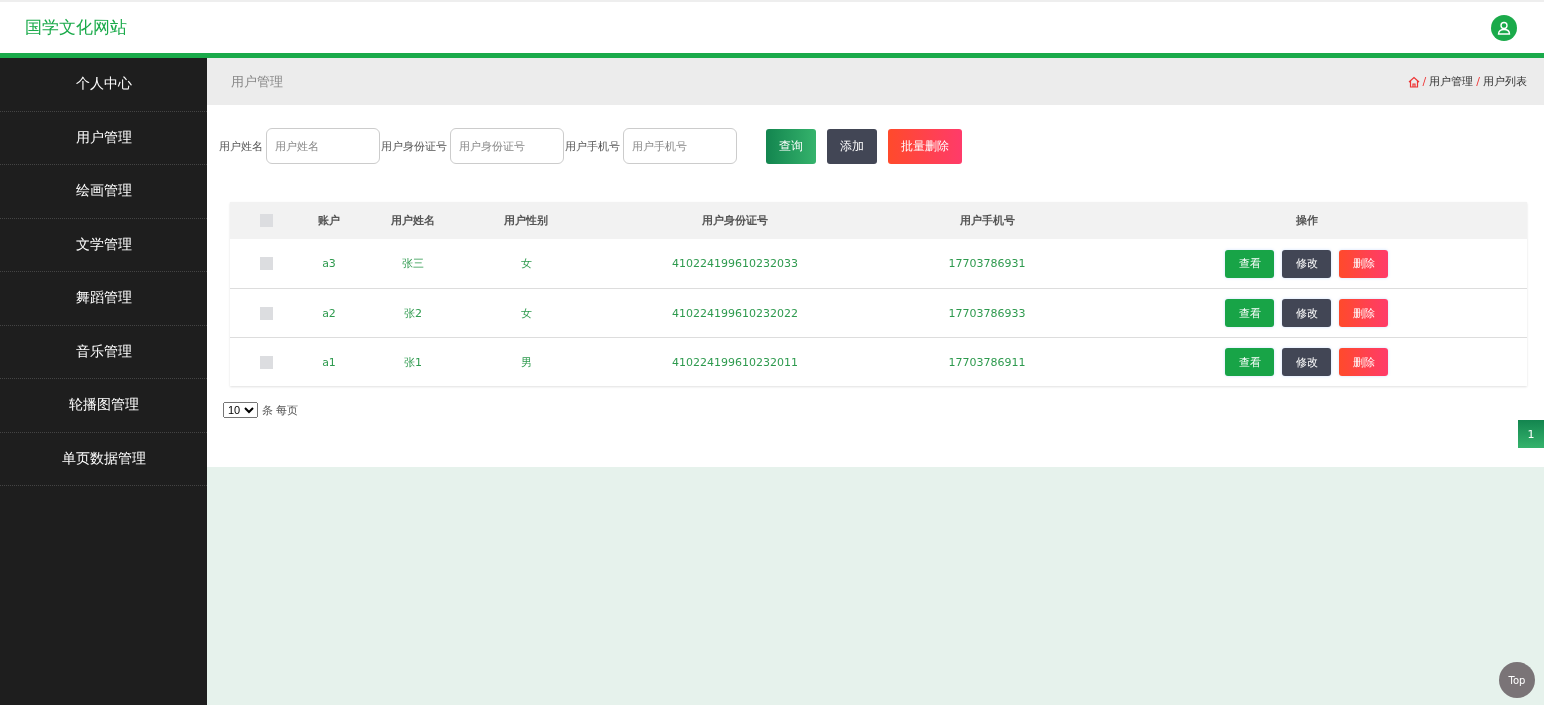 This screenshot has width=1544, height=705. I want to click on table-cell: 17703786933, so click(987, 313).